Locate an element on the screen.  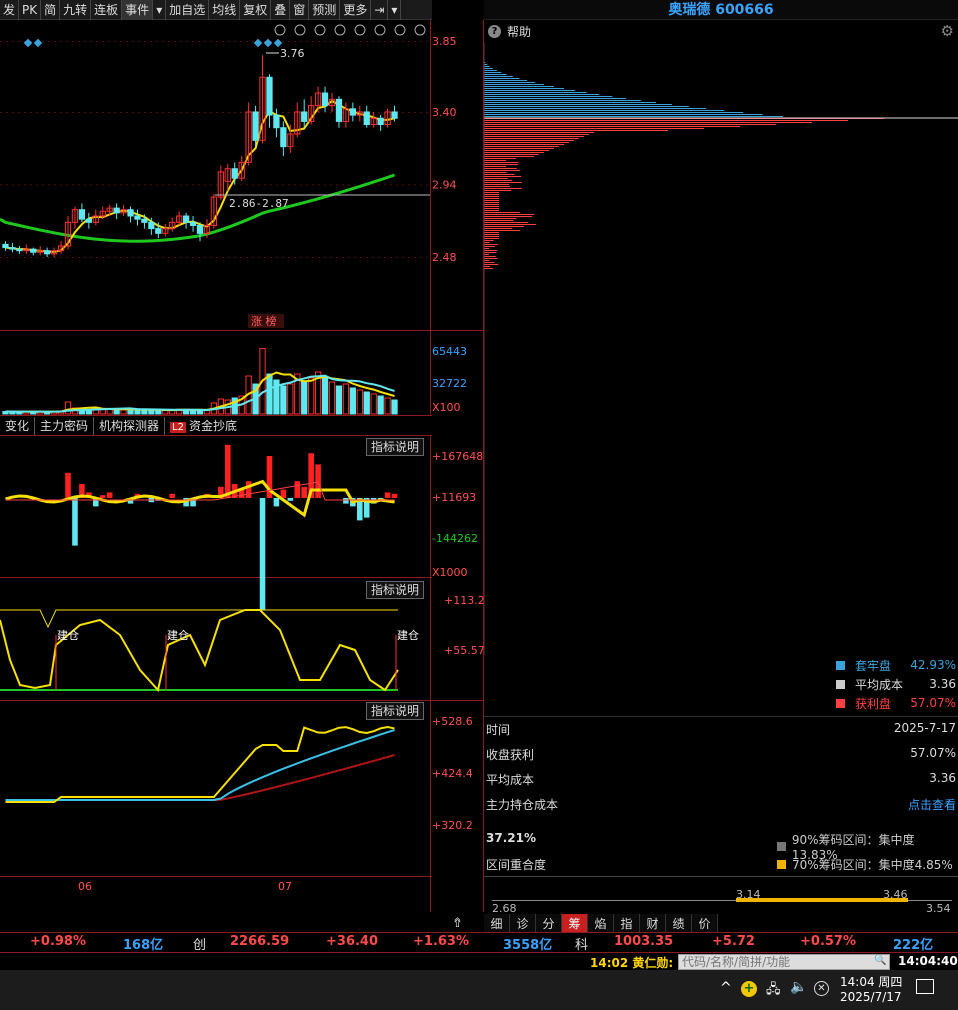
chevron-up-icon: ^ is located at coordinates (726, 988).